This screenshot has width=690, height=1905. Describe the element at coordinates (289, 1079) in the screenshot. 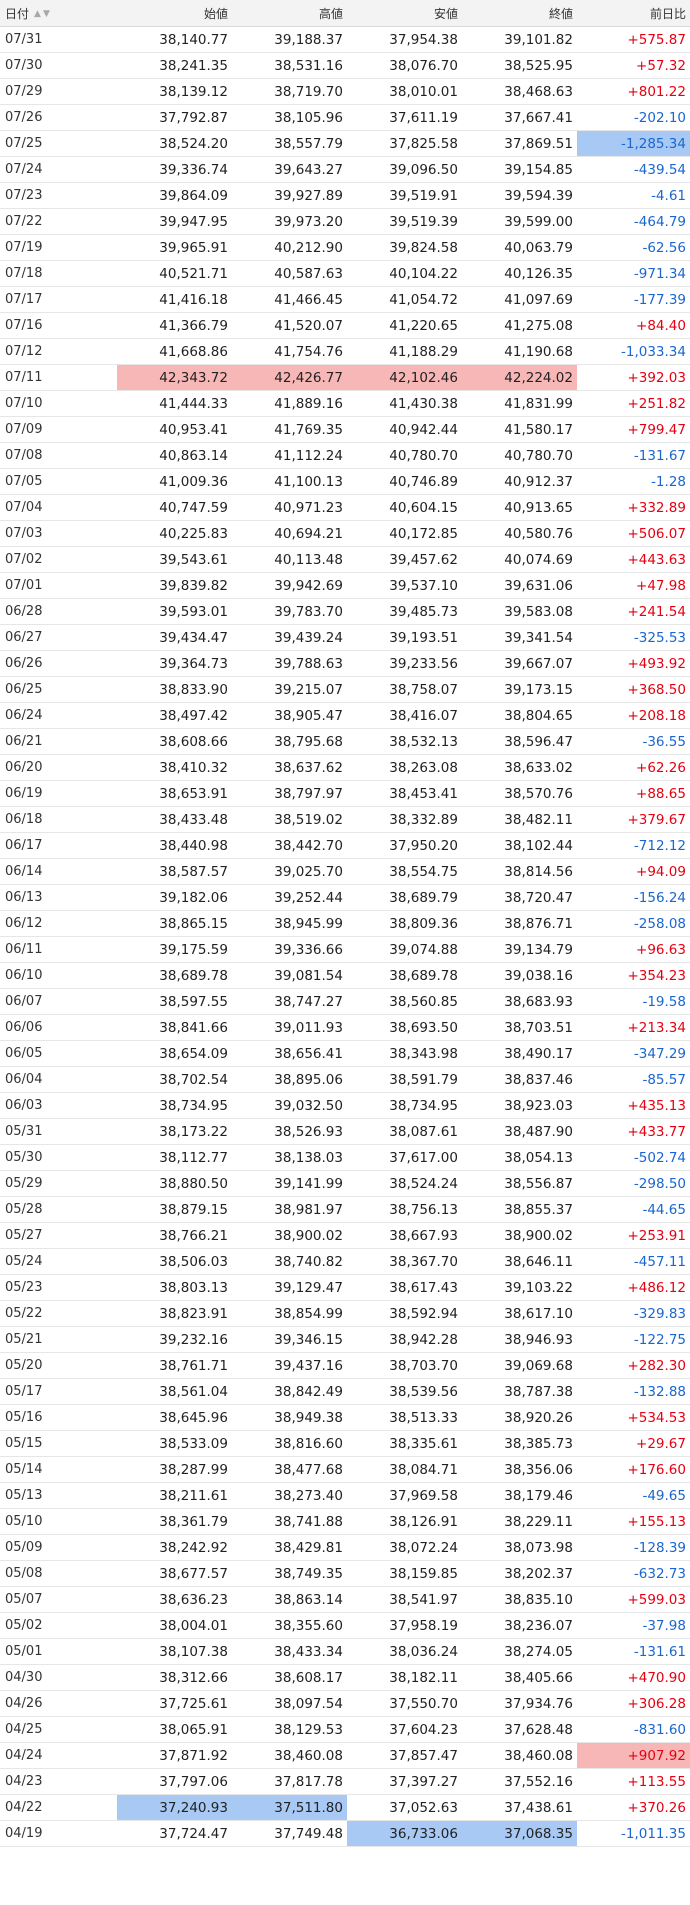

I see `high-cell: 38,895.06` at that location.